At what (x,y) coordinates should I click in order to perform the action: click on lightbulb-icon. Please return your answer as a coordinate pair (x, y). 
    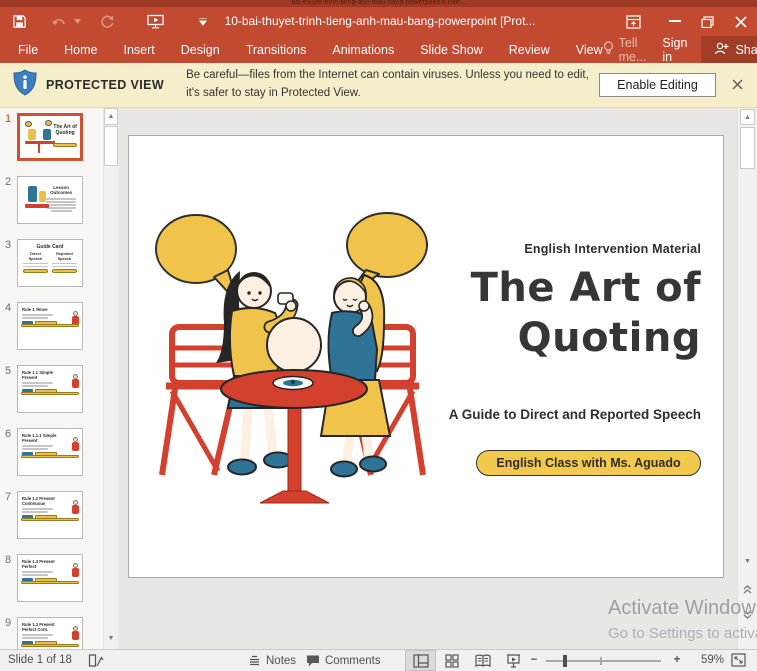
    Looking at the image, I should click on (608, 49).